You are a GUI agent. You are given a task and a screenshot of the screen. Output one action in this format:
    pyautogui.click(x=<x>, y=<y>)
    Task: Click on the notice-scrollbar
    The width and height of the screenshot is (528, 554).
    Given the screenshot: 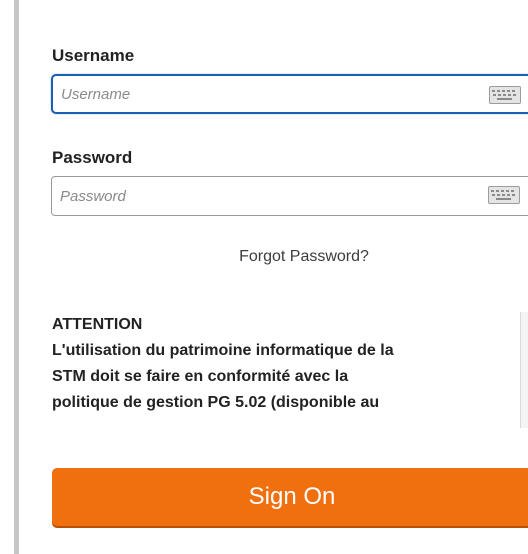 What is the action you would take?
    pyautogui.click(x=524, y=370)
    